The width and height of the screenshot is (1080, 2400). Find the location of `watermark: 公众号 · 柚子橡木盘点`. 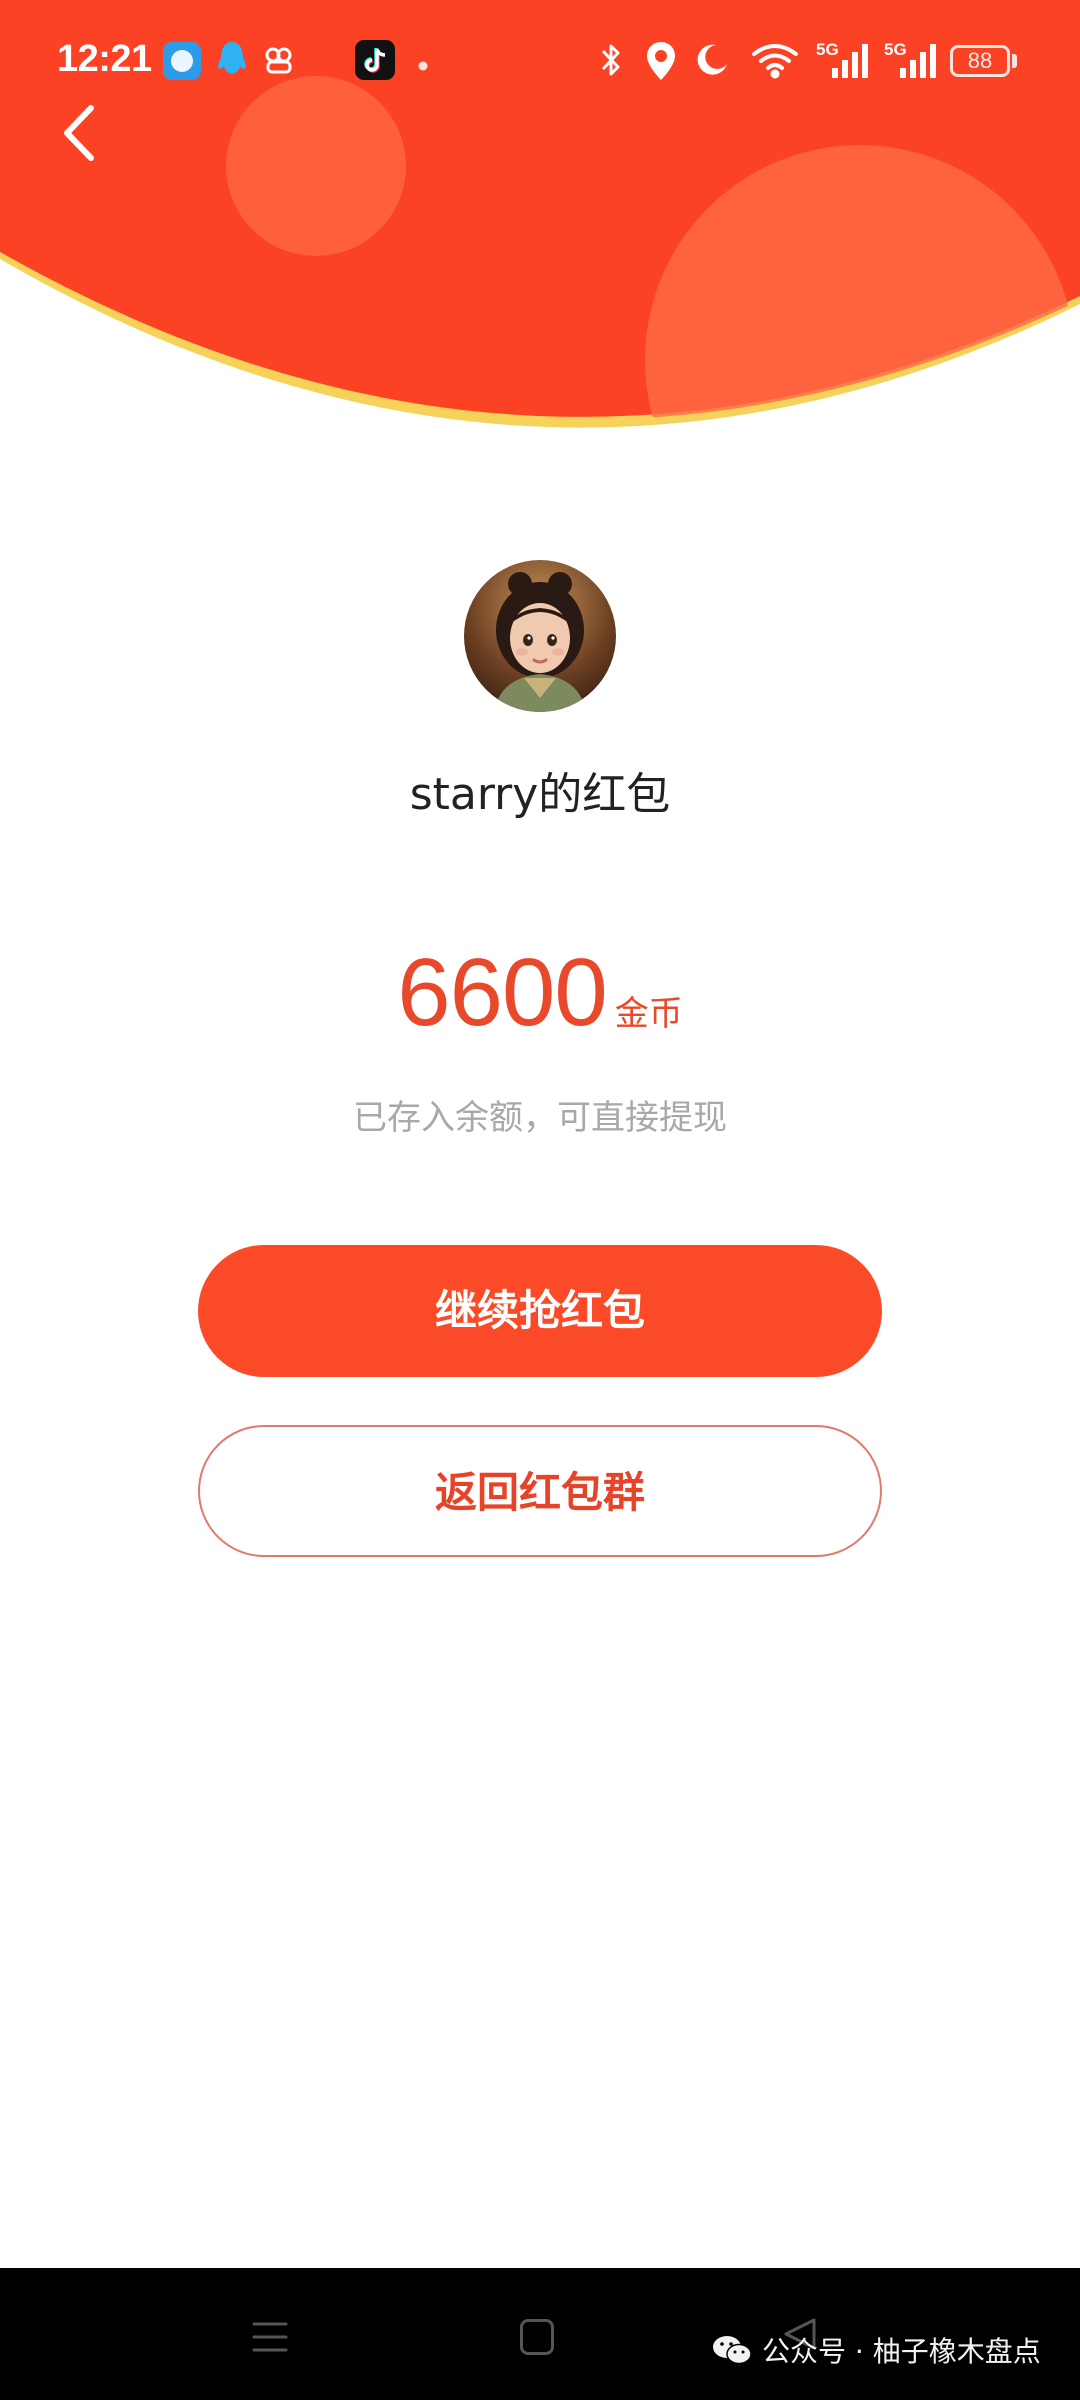

watermark: 公众号 · 柚子橡木盘点 is located at coordinates (876, 2350).